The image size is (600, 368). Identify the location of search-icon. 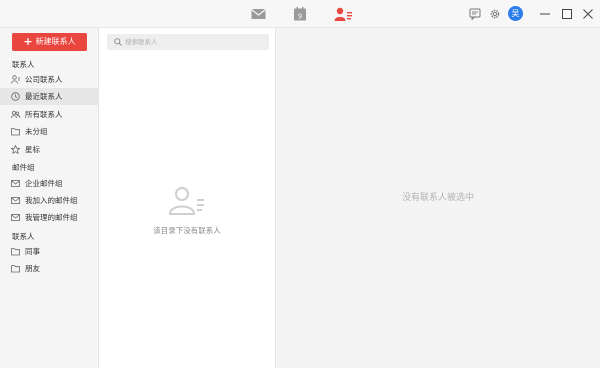
(118, 42).